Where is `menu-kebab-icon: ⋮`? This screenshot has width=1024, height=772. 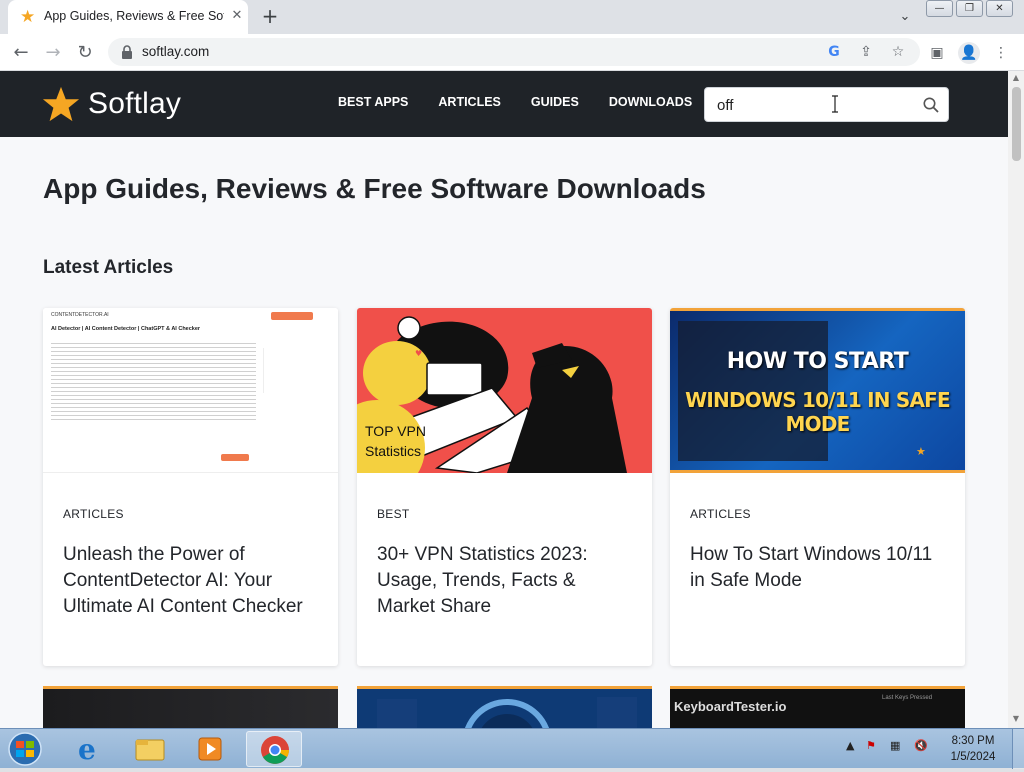 menu-kebab-icon: ⋮ is located at coordinates (1001, 53).